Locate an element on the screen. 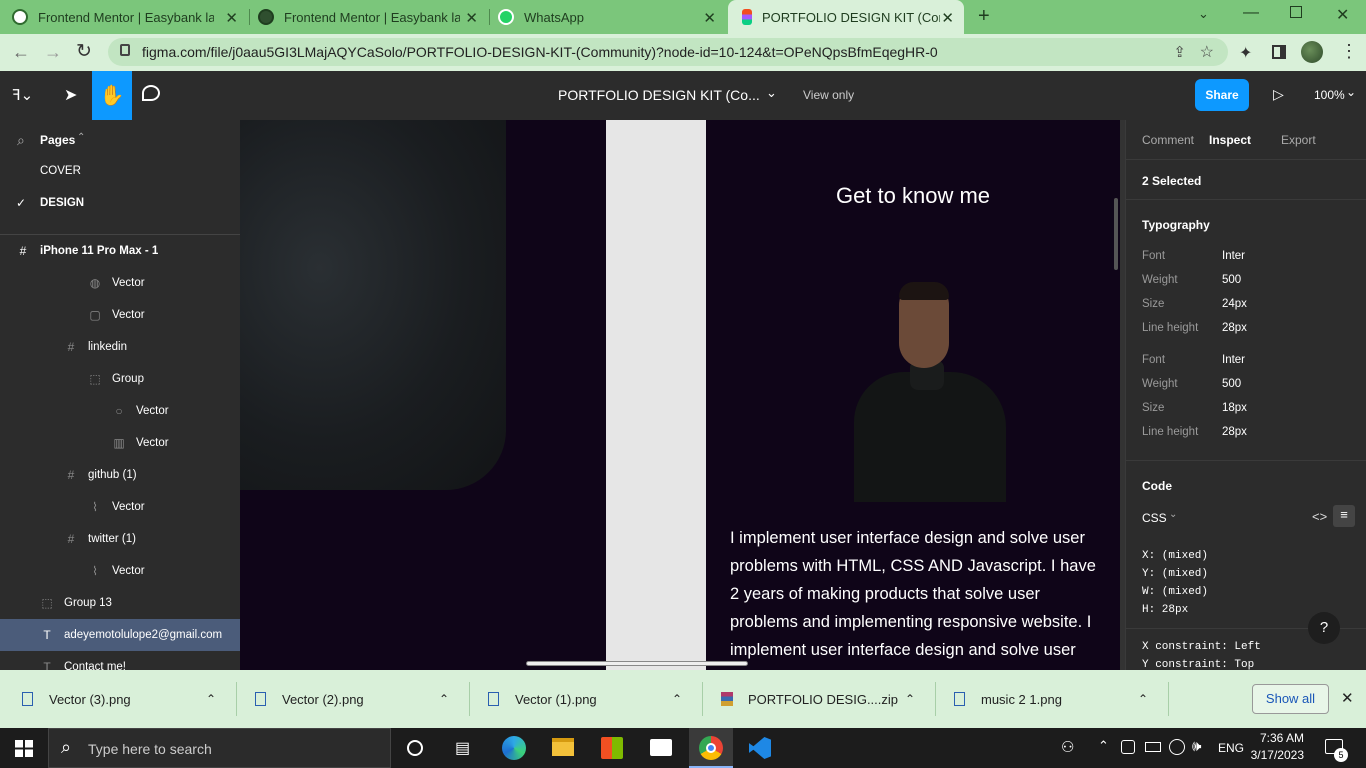 The width and height of the screenshot is (1366, 768). comment-tool-icon is located at coordinates (151, 93).